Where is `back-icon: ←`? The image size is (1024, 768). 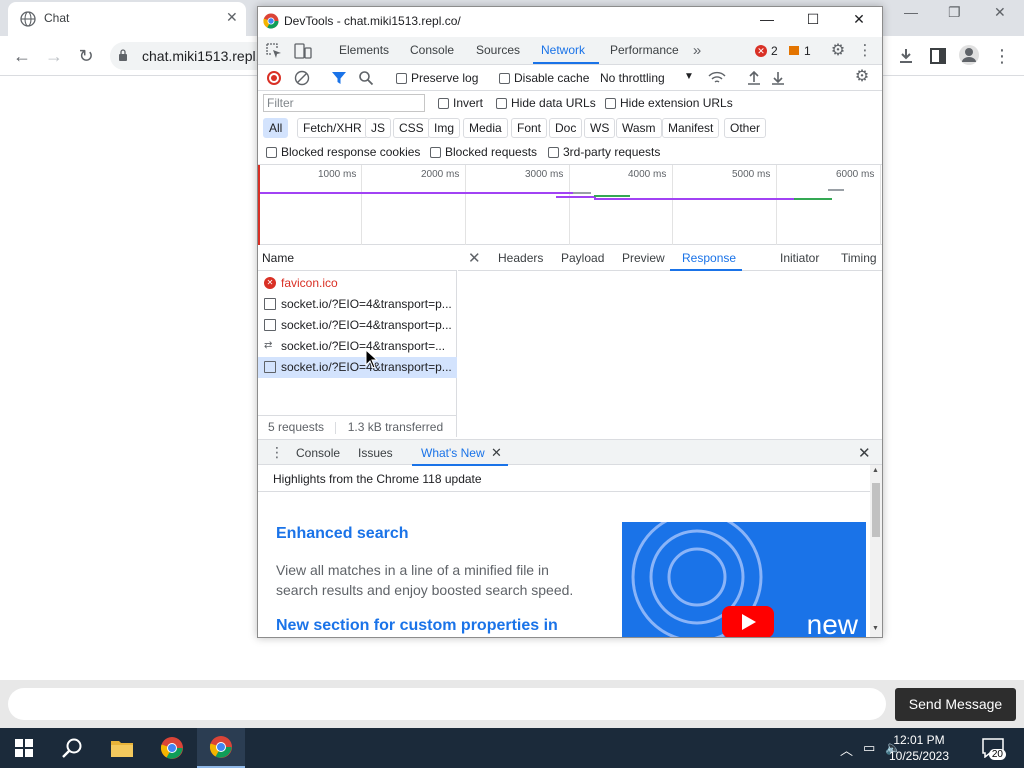 back-icon: ← is located at coordinates (22, 56).